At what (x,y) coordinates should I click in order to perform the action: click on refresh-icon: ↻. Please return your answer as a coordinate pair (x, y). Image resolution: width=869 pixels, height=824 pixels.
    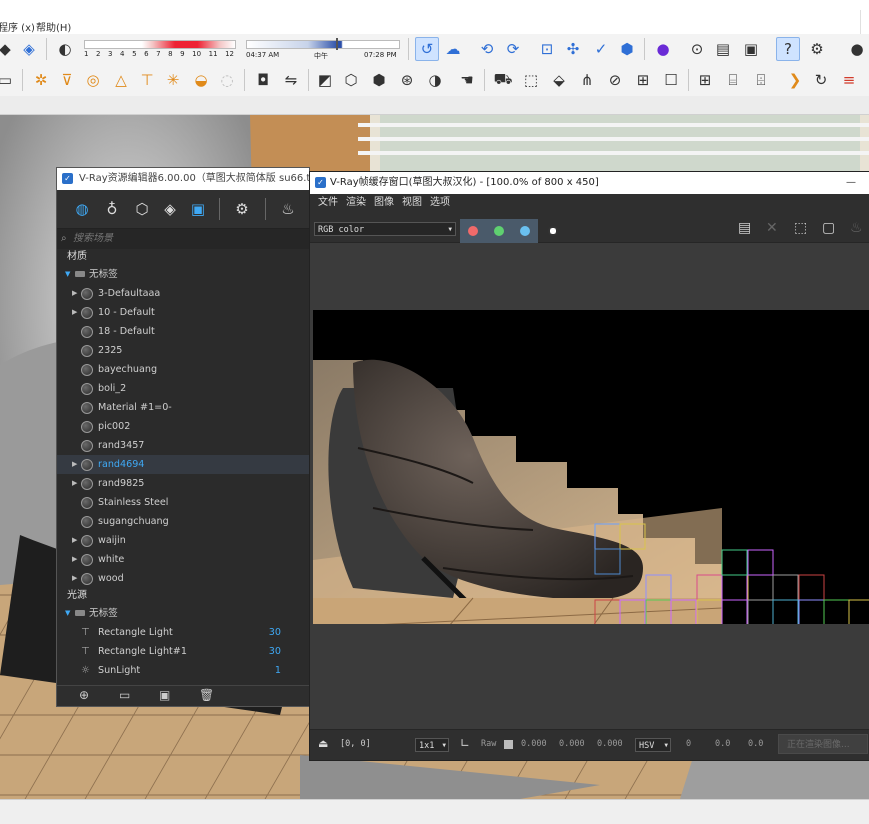
    Looking at the image, I should click on (821, 80).